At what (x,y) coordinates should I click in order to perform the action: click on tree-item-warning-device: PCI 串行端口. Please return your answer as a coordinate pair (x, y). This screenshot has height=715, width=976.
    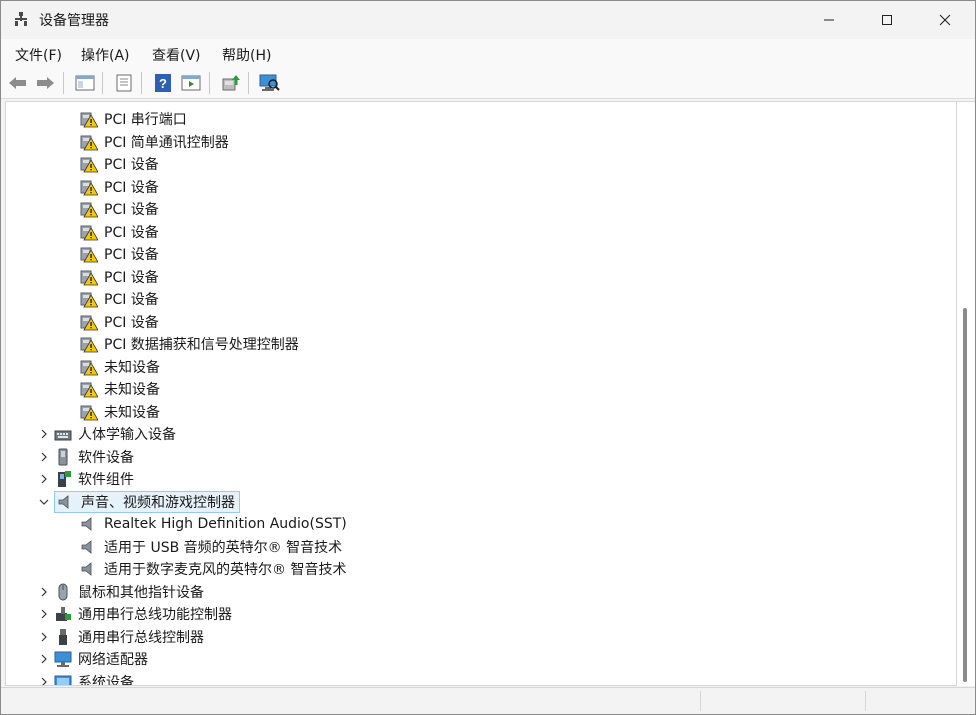
    Looking at the image, I should click on (133, 119).